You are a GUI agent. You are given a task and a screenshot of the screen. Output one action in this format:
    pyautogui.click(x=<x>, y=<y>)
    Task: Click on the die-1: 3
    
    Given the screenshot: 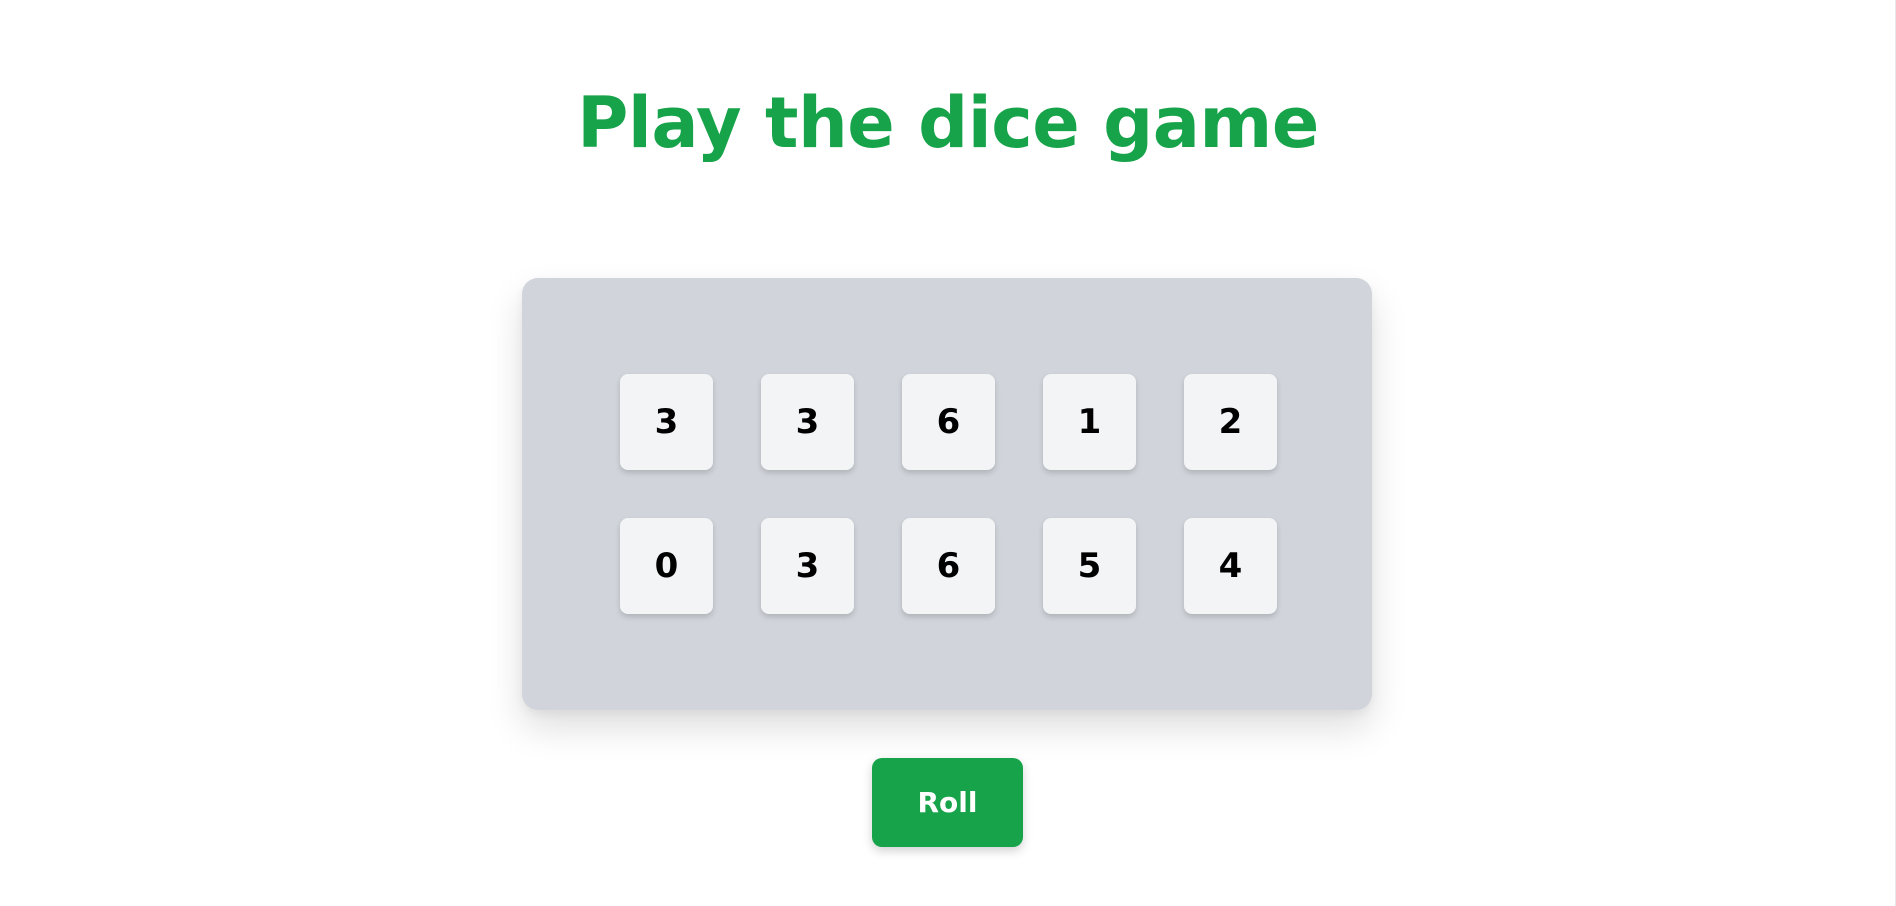 What is the action you would take?
    pyautogui.click(x=666, y=422)
    